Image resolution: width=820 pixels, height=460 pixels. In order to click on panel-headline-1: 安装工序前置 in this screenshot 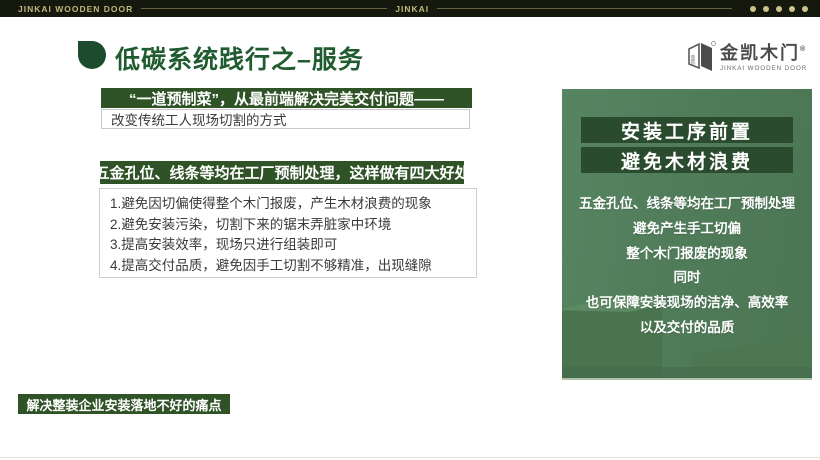, I will do `click(687, 130)`.